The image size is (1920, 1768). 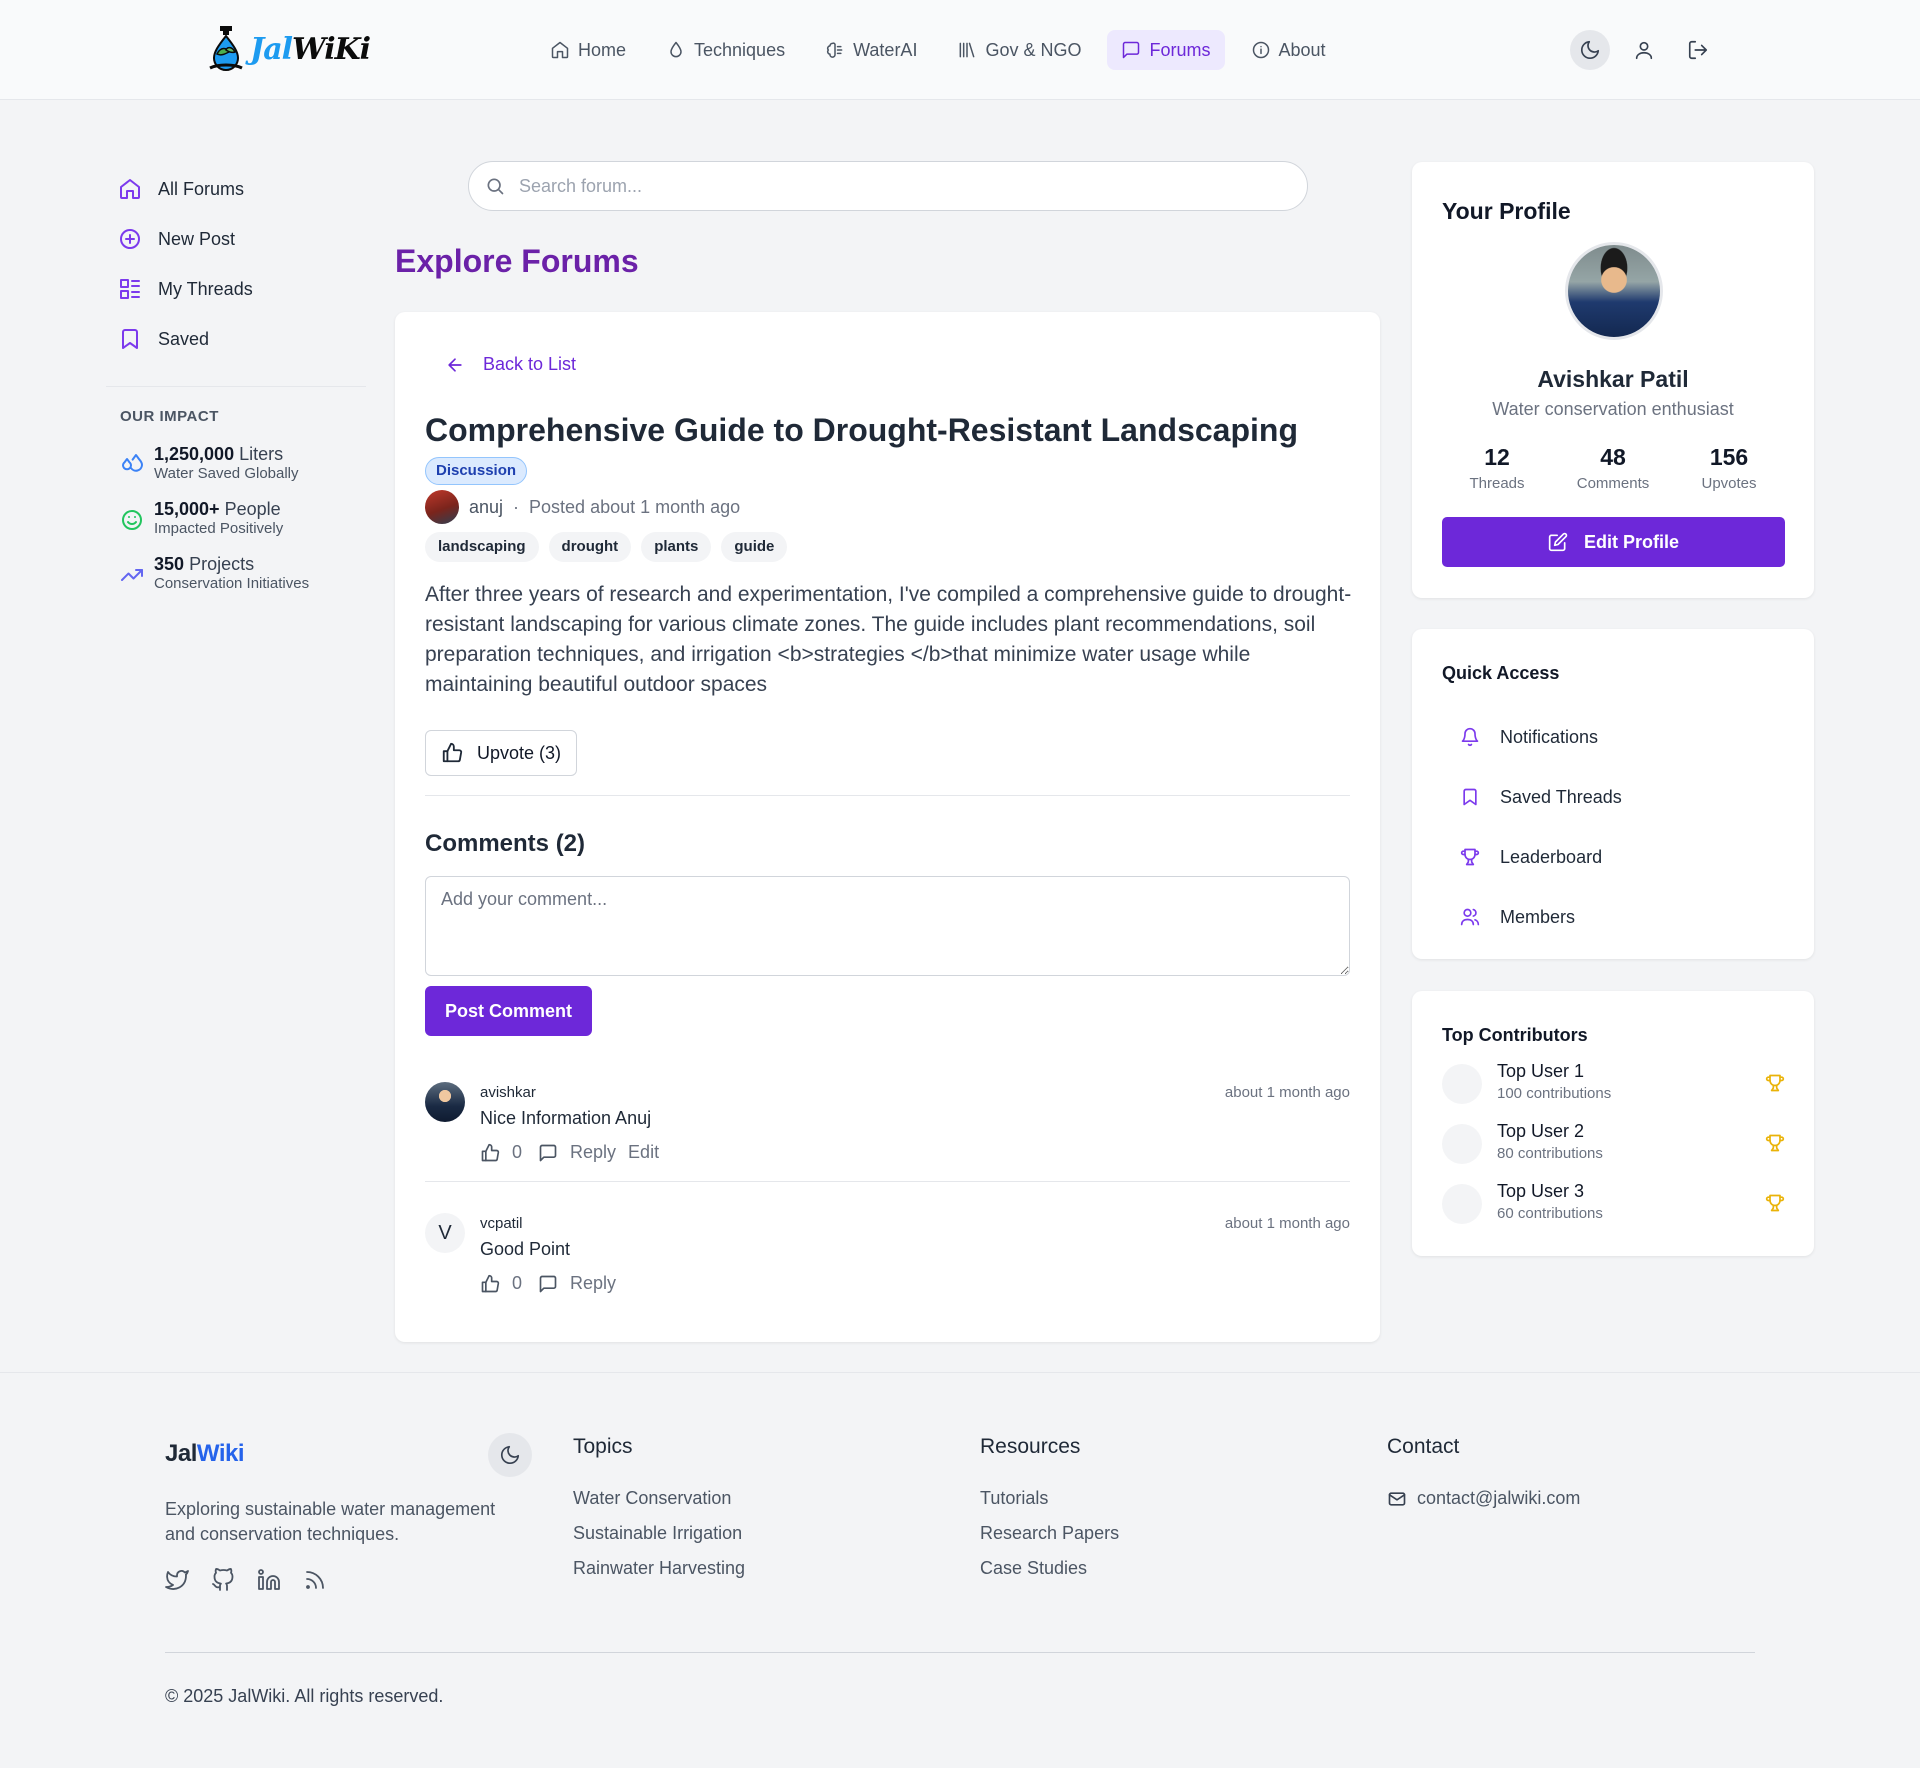 What do you see at coordinates (1549, 736) in the screenshot?
I see `quick-link-label: Notifications` at bounding box center [1549, 736].